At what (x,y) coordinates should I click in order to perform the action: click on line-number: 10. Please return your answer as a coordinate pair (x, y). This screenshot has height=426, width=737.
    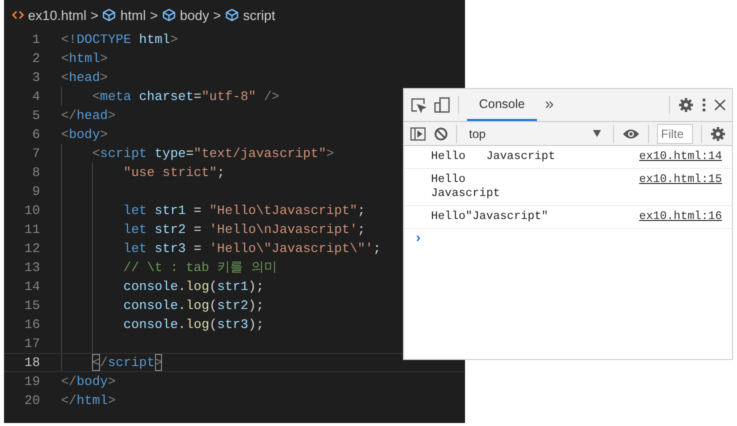
    Looking at the image, I should click on (31, 211).